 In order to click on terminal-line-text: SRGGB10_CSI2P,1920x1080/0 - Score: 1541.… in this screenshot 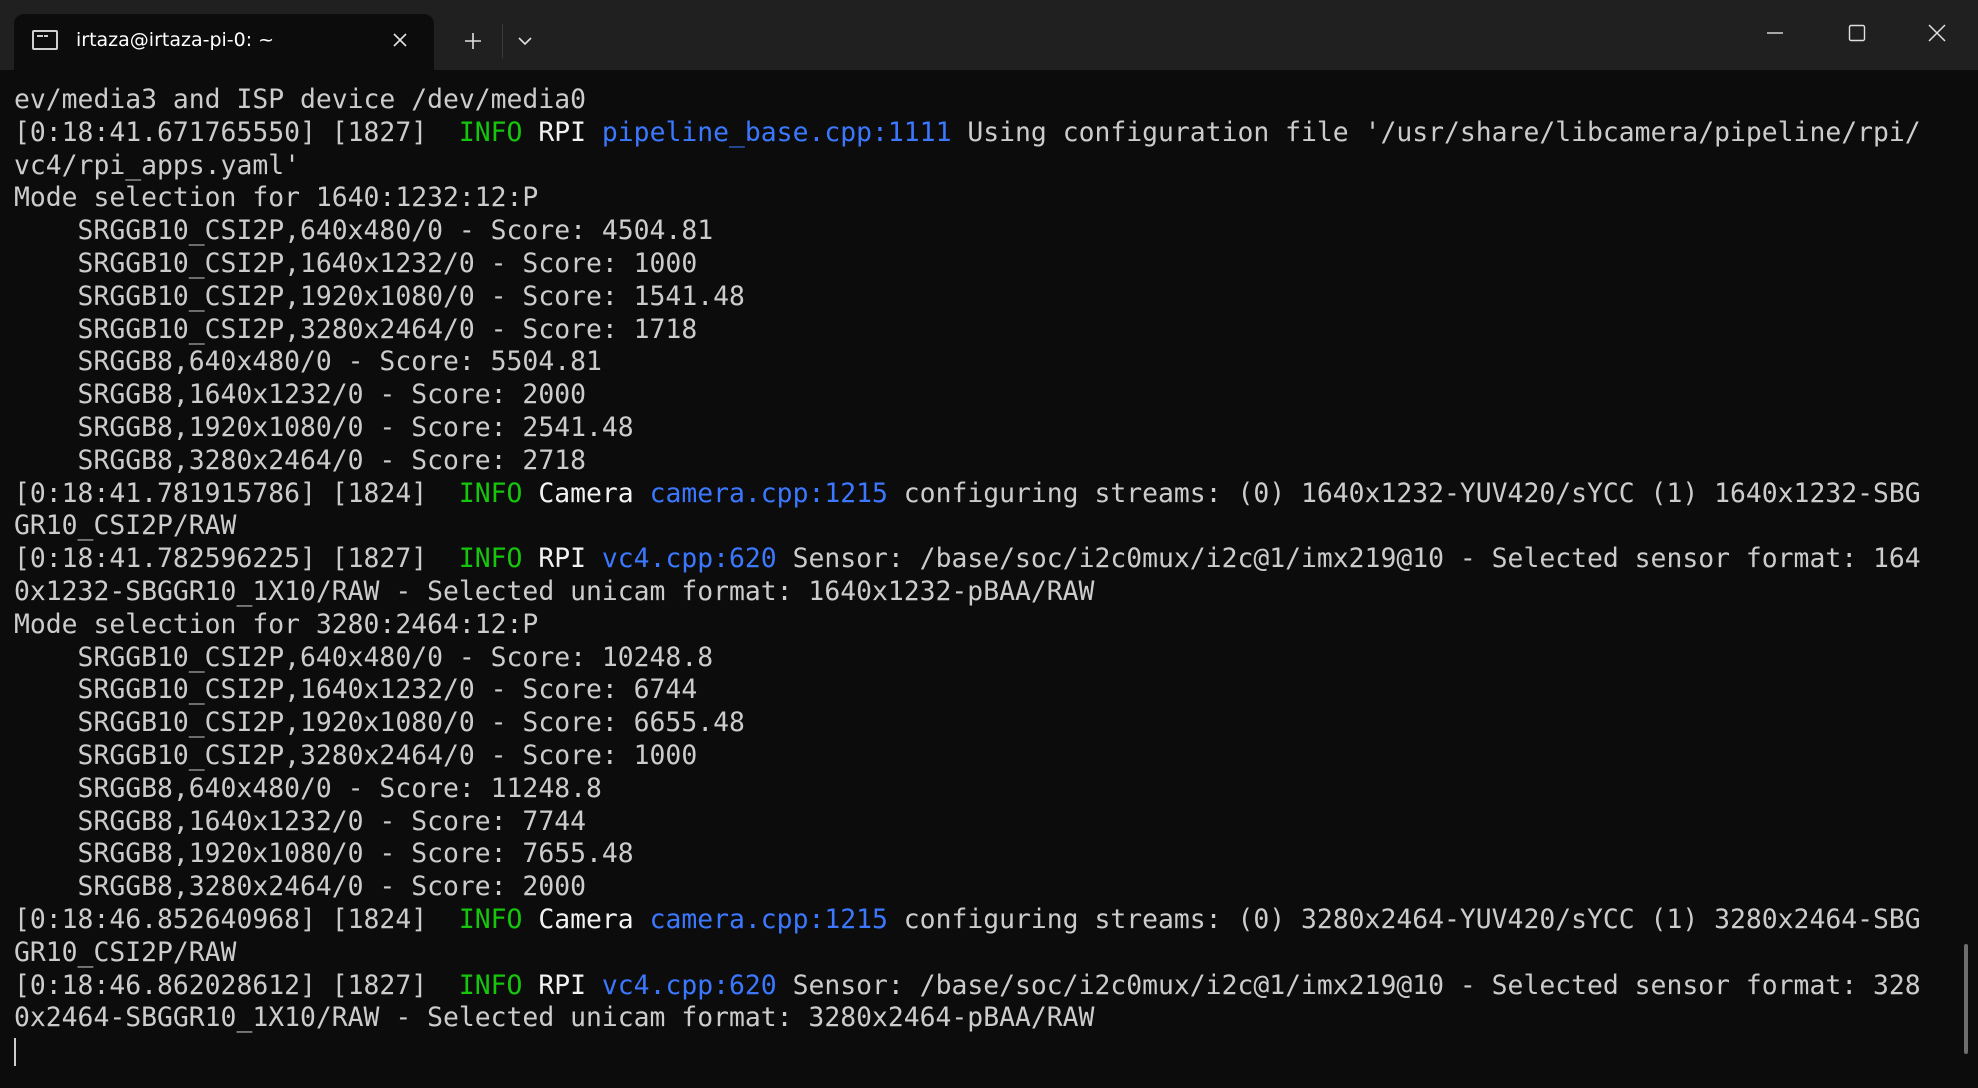, I will do `click(379, 296)`.